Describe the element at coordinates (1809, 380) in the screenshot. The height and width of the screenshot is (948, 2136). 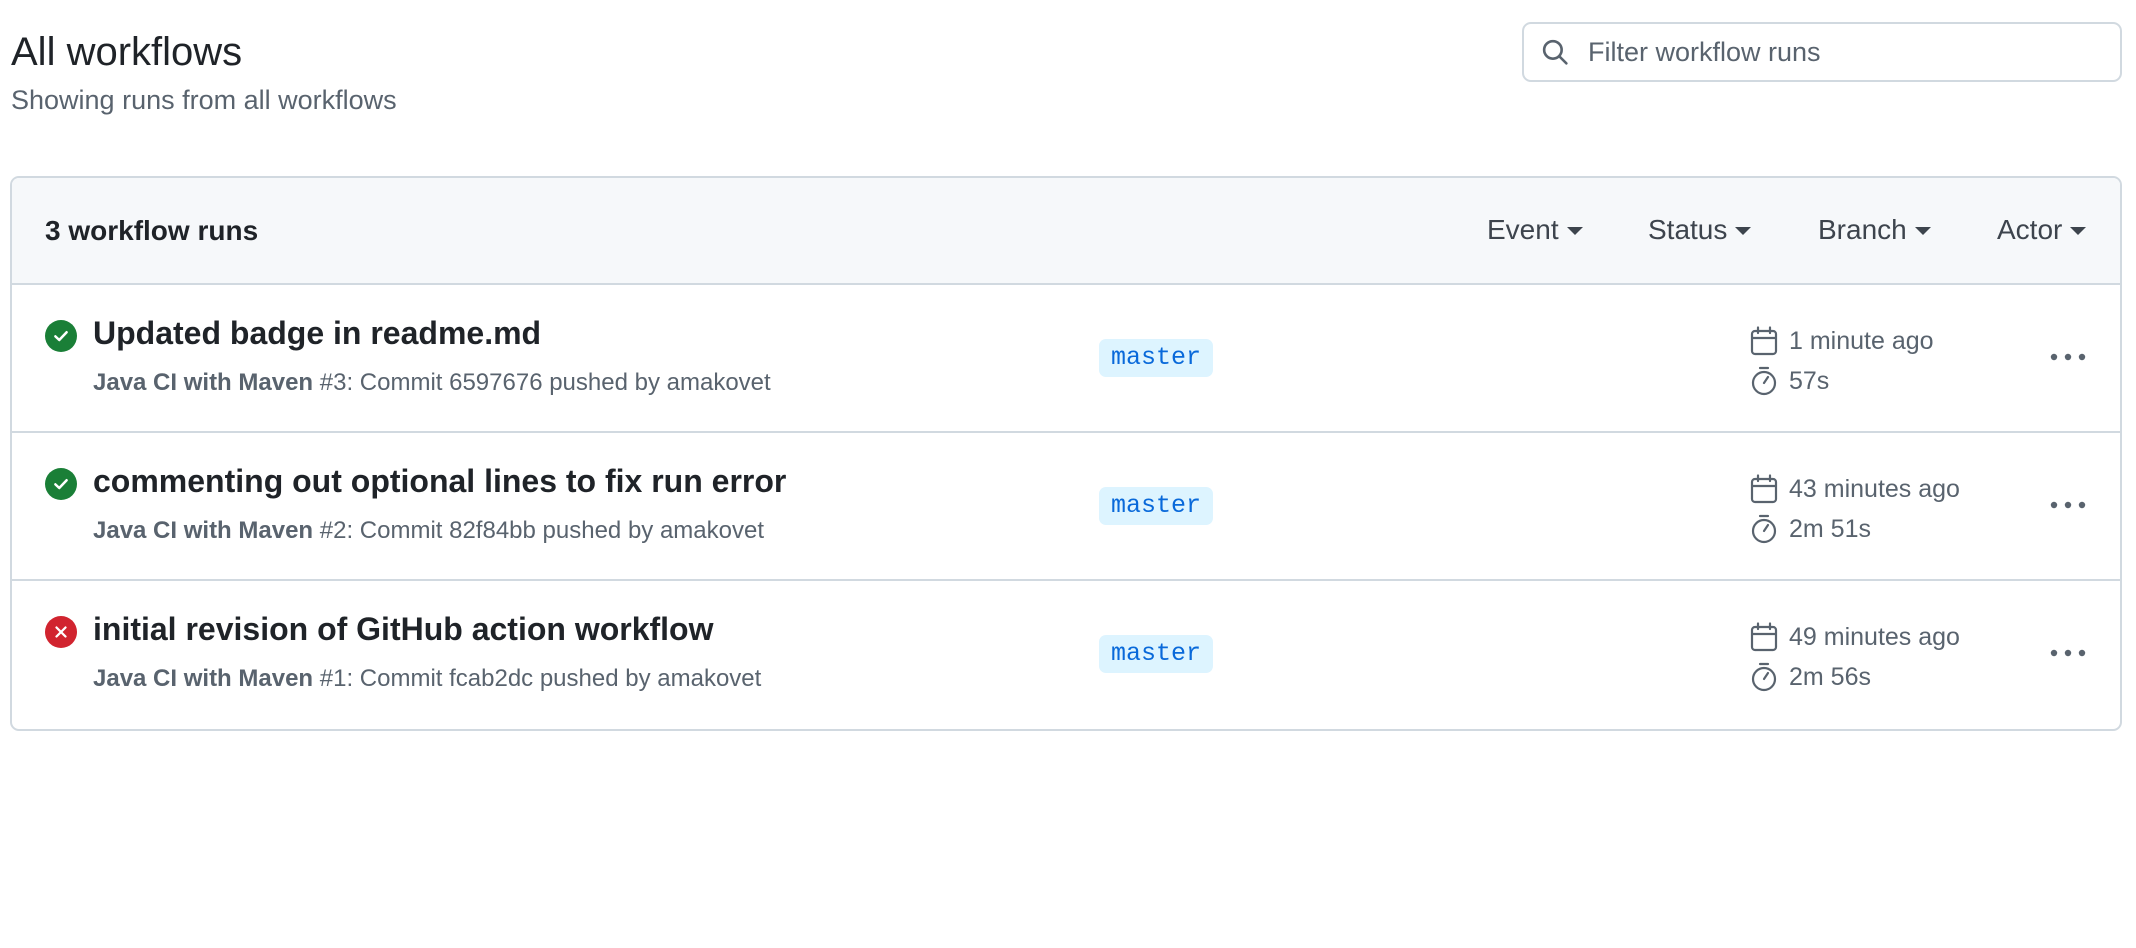
I see `run-duration-value: 57s` at that location.